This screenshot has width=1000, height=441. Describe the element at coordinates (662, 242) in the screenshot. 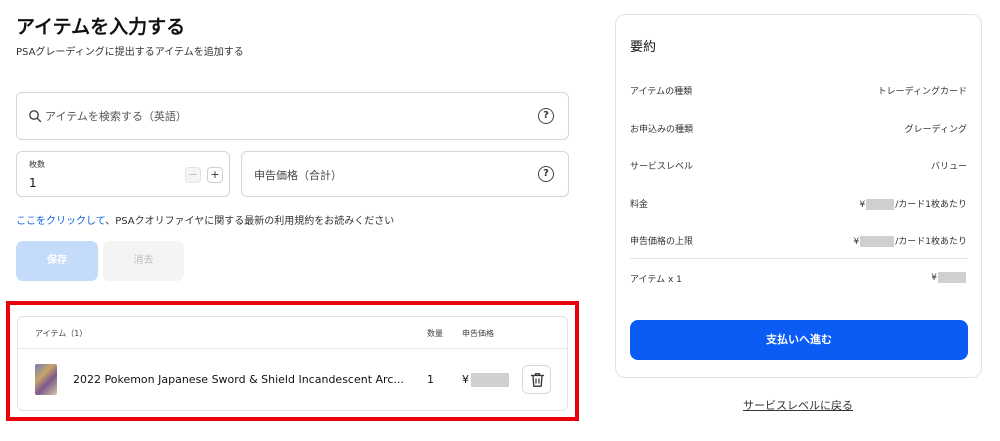

I see `summary-label-value-limit: 申告価格の上限` at that location.